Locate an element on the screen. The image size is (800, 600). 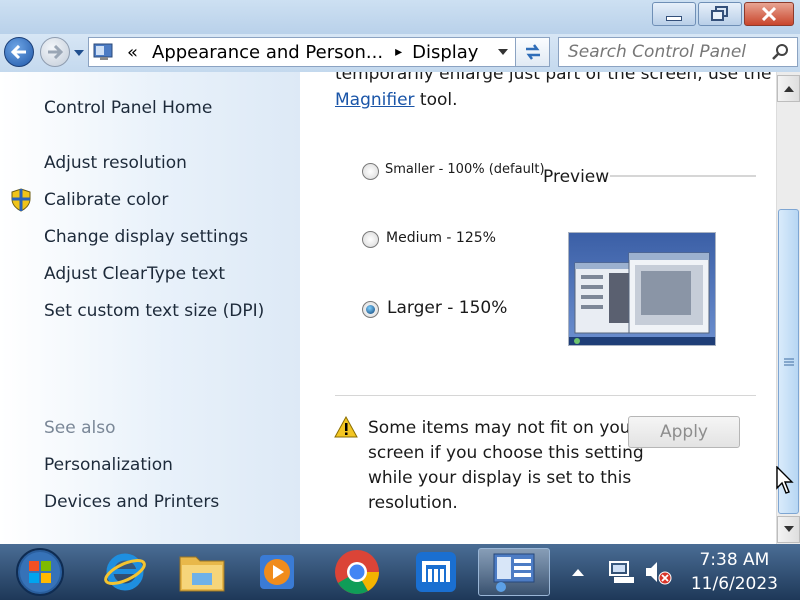
scroll-down-button is located at coordinates (788, 529).